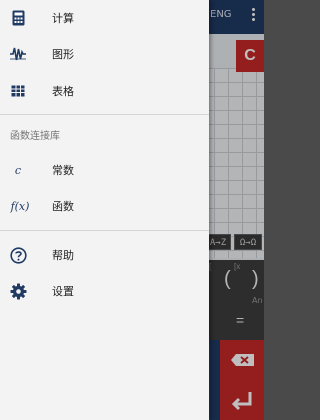 The image size is (320, 420). What do you see at coordinates (104, 54) in the screenshot?
I see `drawer-item-graph: 图形` at bounding box center [104, 54].